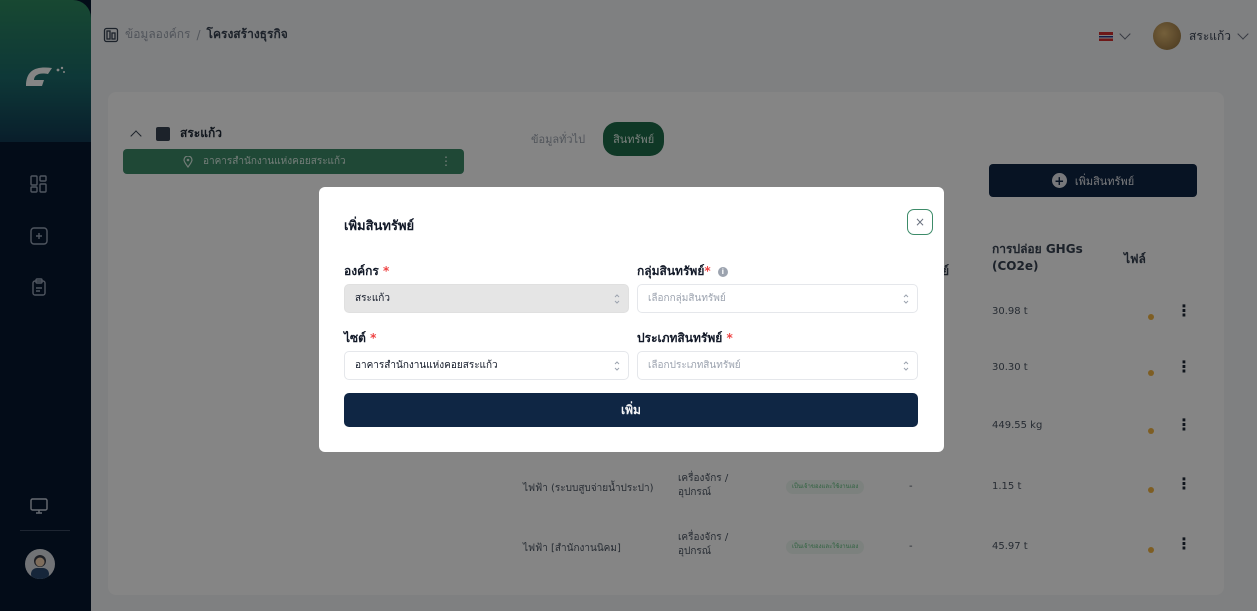  I want to click on type-label-text: ประเภทสินทรัพย์, so click(680, 338).